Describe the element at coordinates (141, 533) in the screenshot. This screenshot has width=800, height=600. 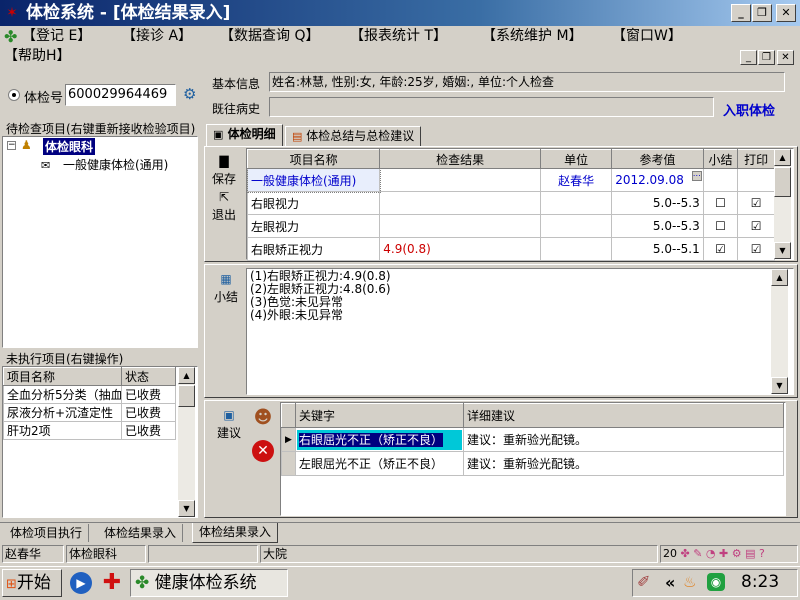
I see `bottom-tab-results: 体检结果录入` at that location.